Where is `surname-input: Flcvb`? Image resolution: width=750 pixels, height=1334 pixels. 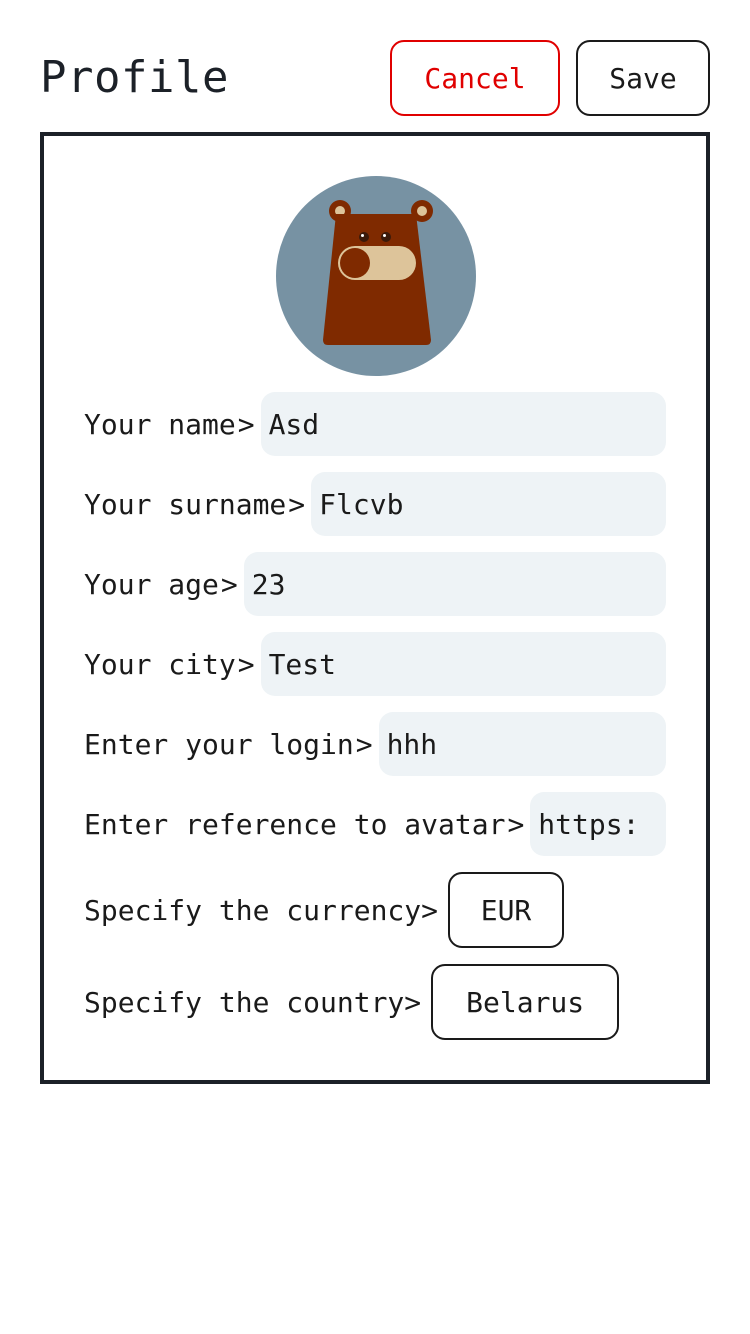 surname-input: Flcvb is located at coordinates (488, 504).